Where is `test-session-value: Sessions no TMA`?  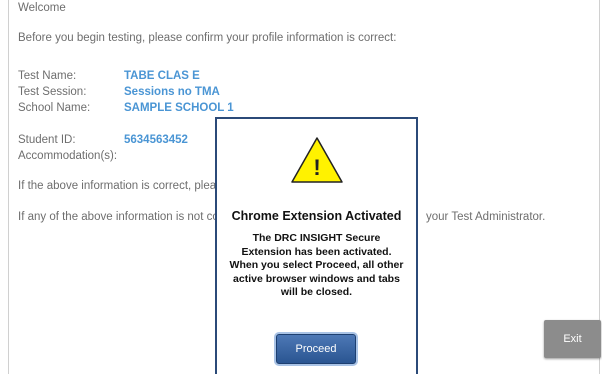
test-session-value: Sessions no TMA is located at coordinates (172, 92).